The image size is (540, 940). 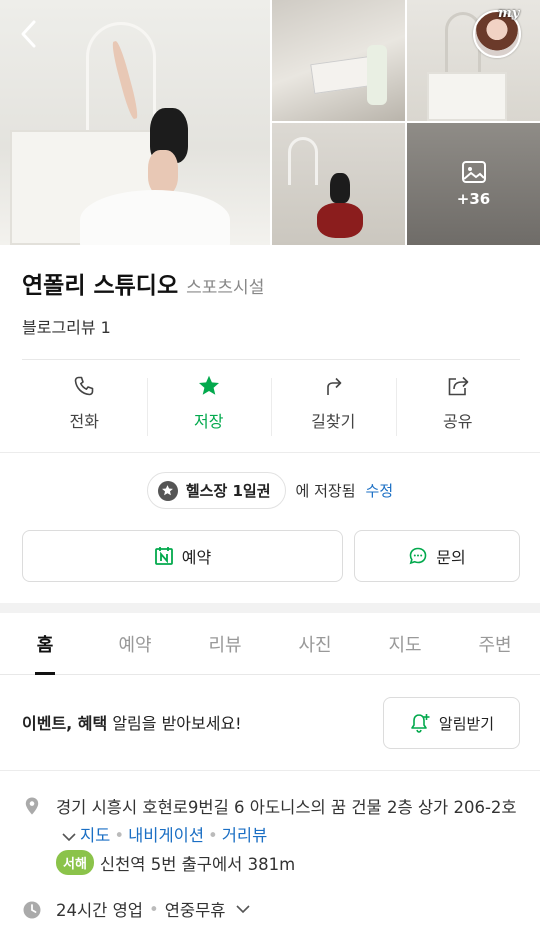 I want to click on street-view-link: 거리뷰, so click(x=245, y=835).